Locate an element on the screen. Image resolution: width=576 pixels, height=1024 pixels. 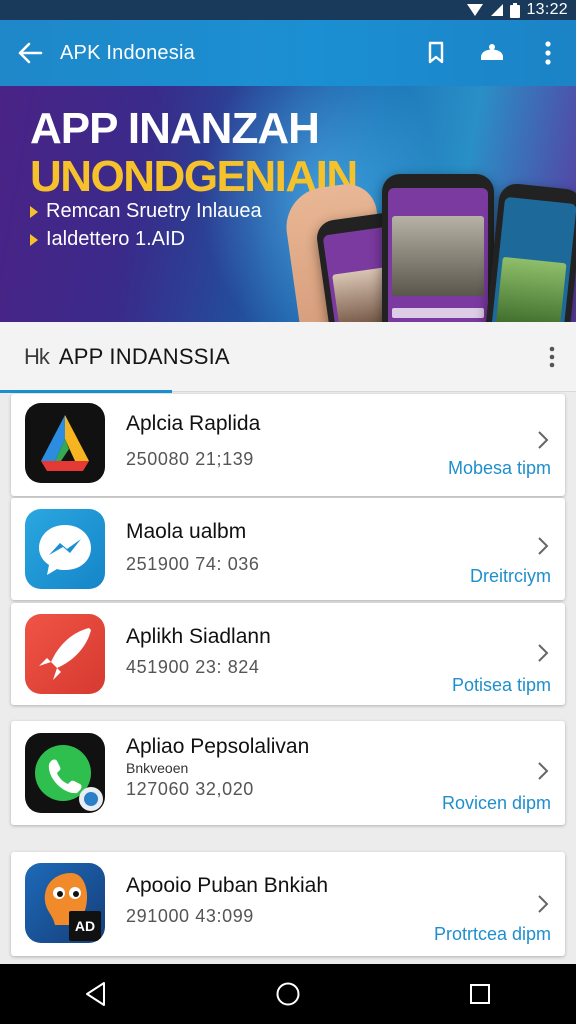
rocket-icon is located at coordinates (65, 654).